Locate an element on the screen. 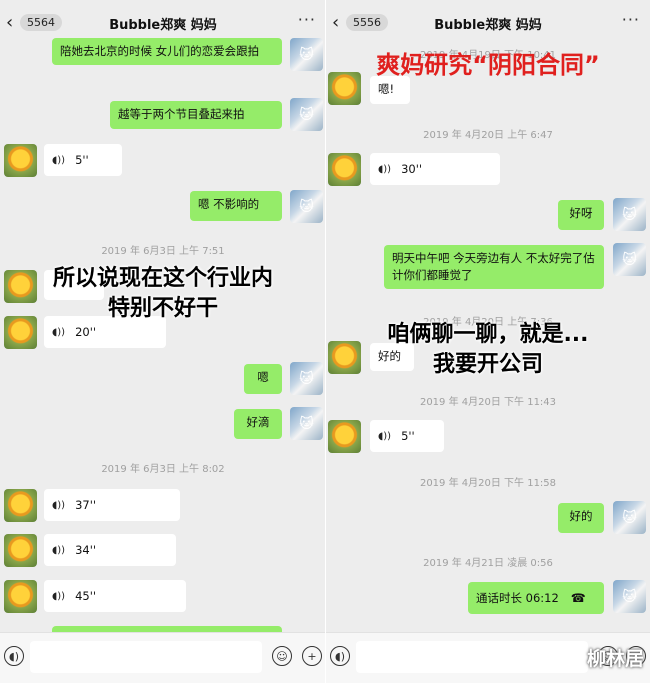 The image size is (650, 683). timestamp: 2019 年 6月3日 上午 7:51 is located at coordinates (163, 251).